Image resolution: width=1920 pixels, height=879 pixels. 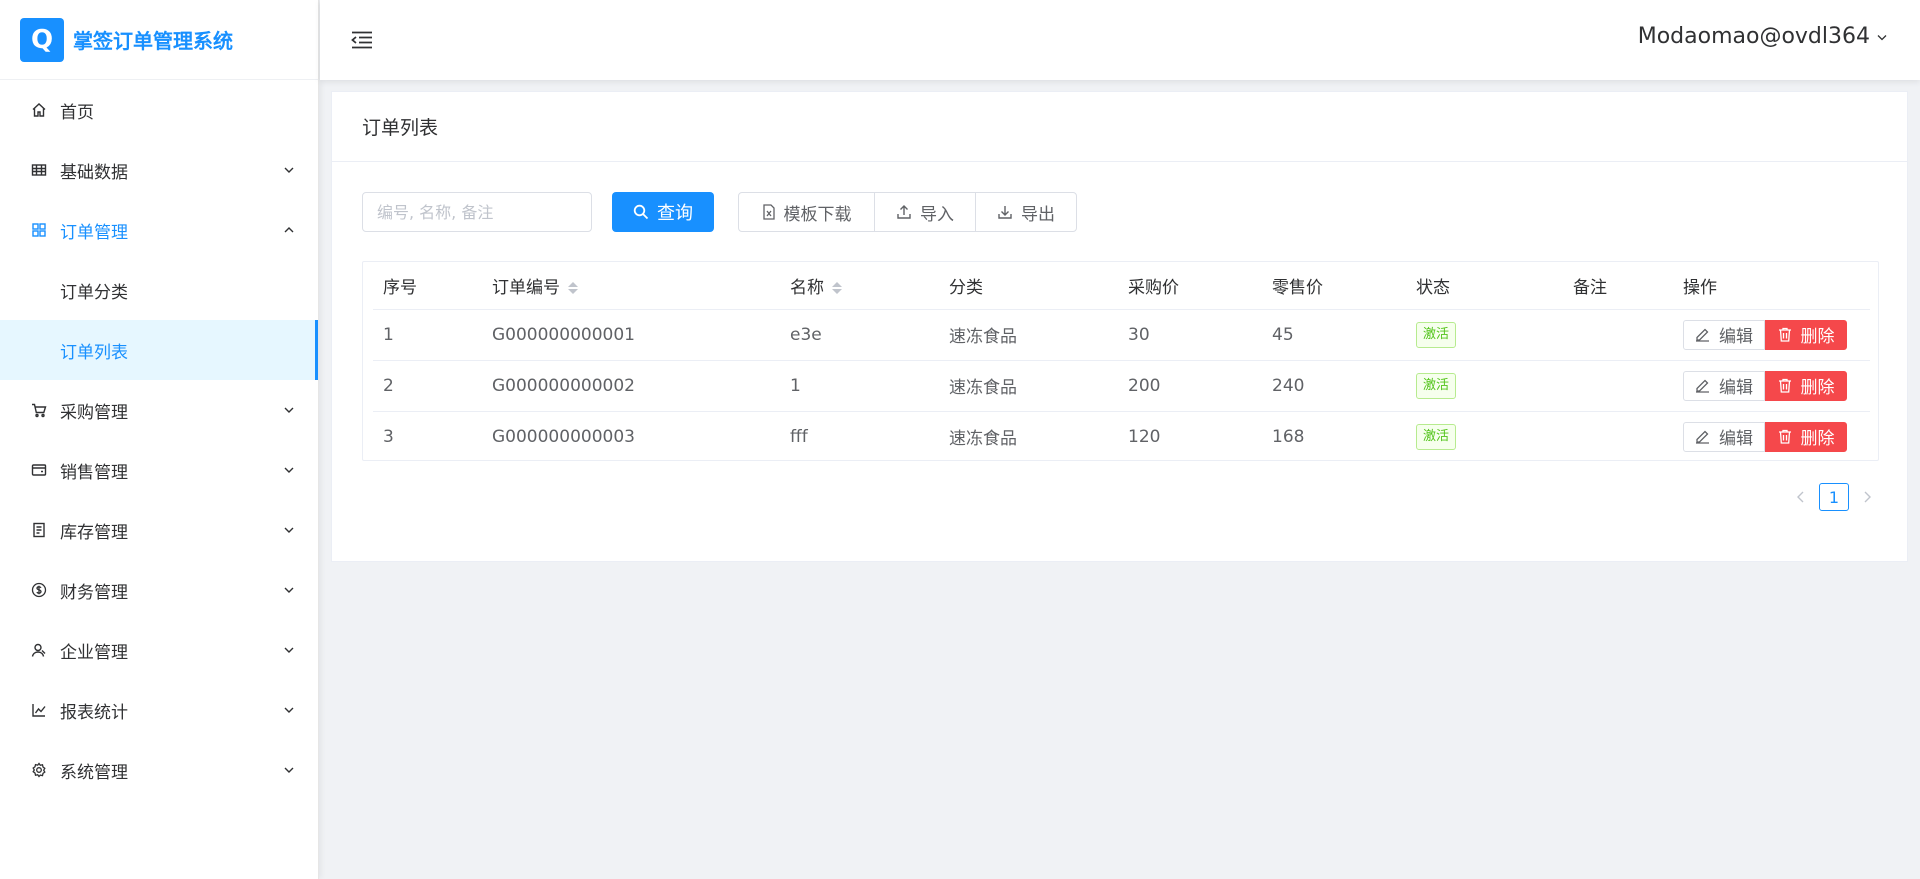 What do you see at coordinates (799, 436) in the screenshot?
I see `cell-name: fff` at bounding box center [799, 436].